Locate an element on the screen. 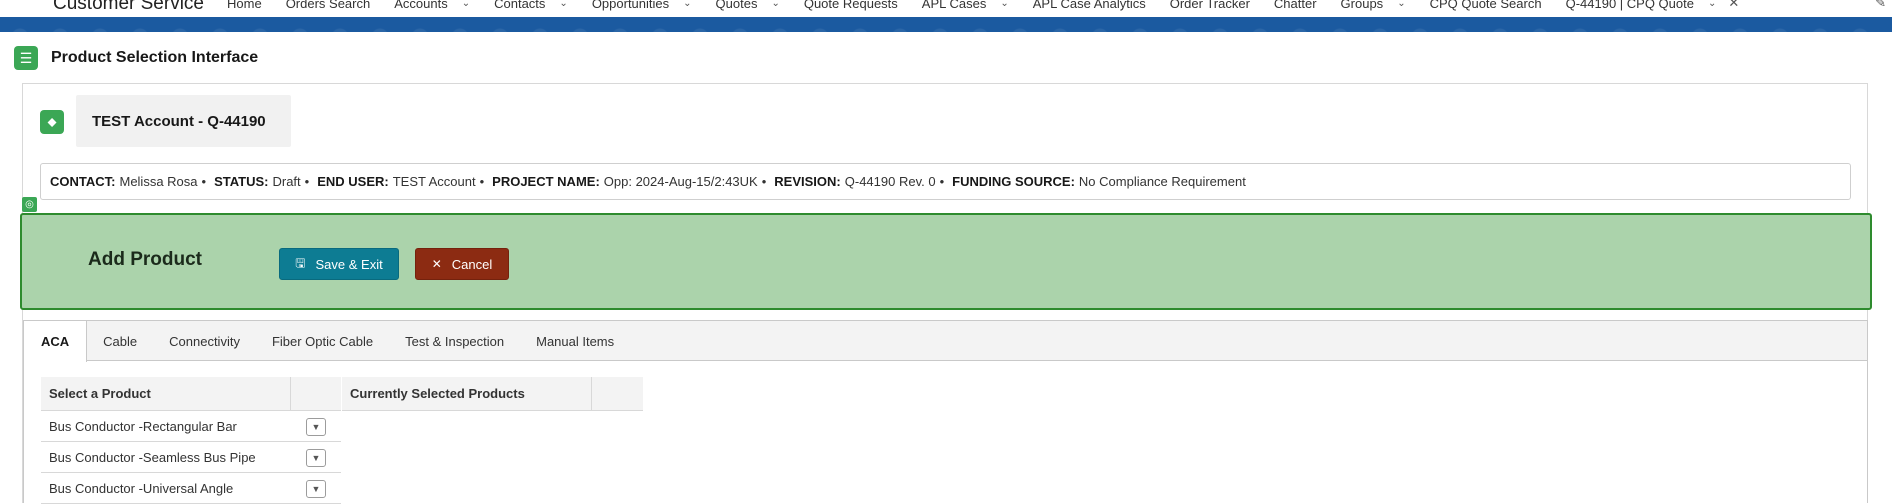 This screenshot has width=1892, height=504. tab-test-inspection: Test & Inspection is located at coordinates (454, 341).